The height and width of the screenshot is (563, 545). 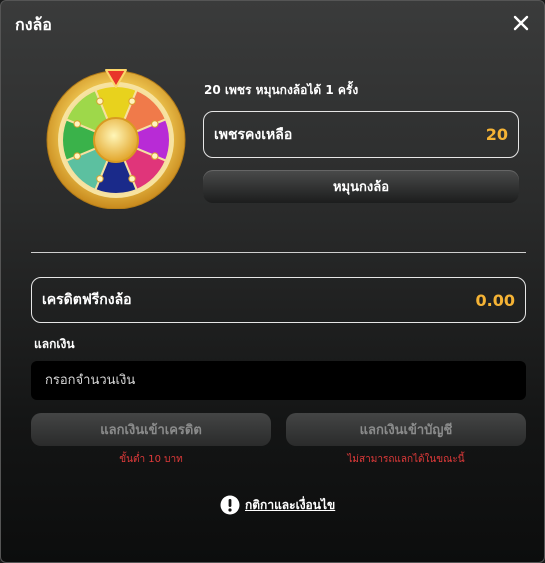 What do you see at coordinates (406, 429) in the screenshot?
I see `exchange-to-account-button: แลกเงินเข้าบัญชี` at bounding box center [406, 429].